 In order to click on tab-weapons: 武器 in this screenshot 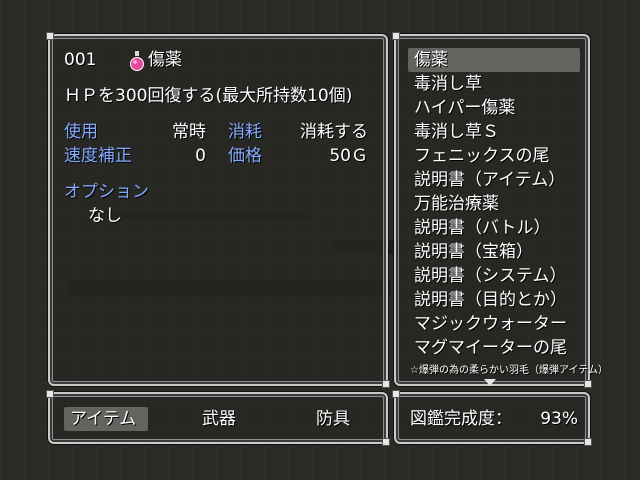, I will do `click(219, 419)`.